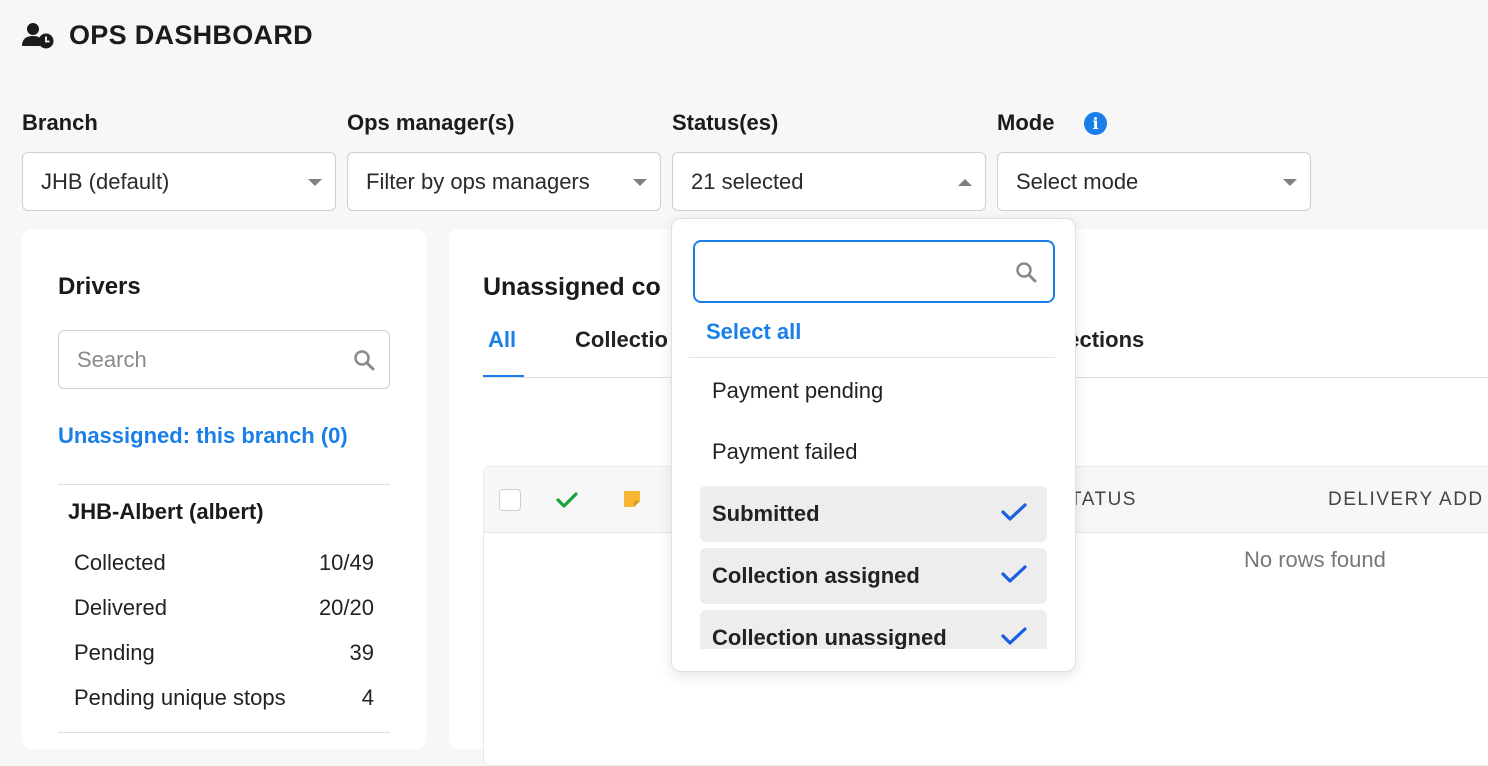 The height and width of the screenshot is (766, 1488). Describe the element at coordinates (510, 500) in the screenshot. I see `select-all-checkbox` at that location.